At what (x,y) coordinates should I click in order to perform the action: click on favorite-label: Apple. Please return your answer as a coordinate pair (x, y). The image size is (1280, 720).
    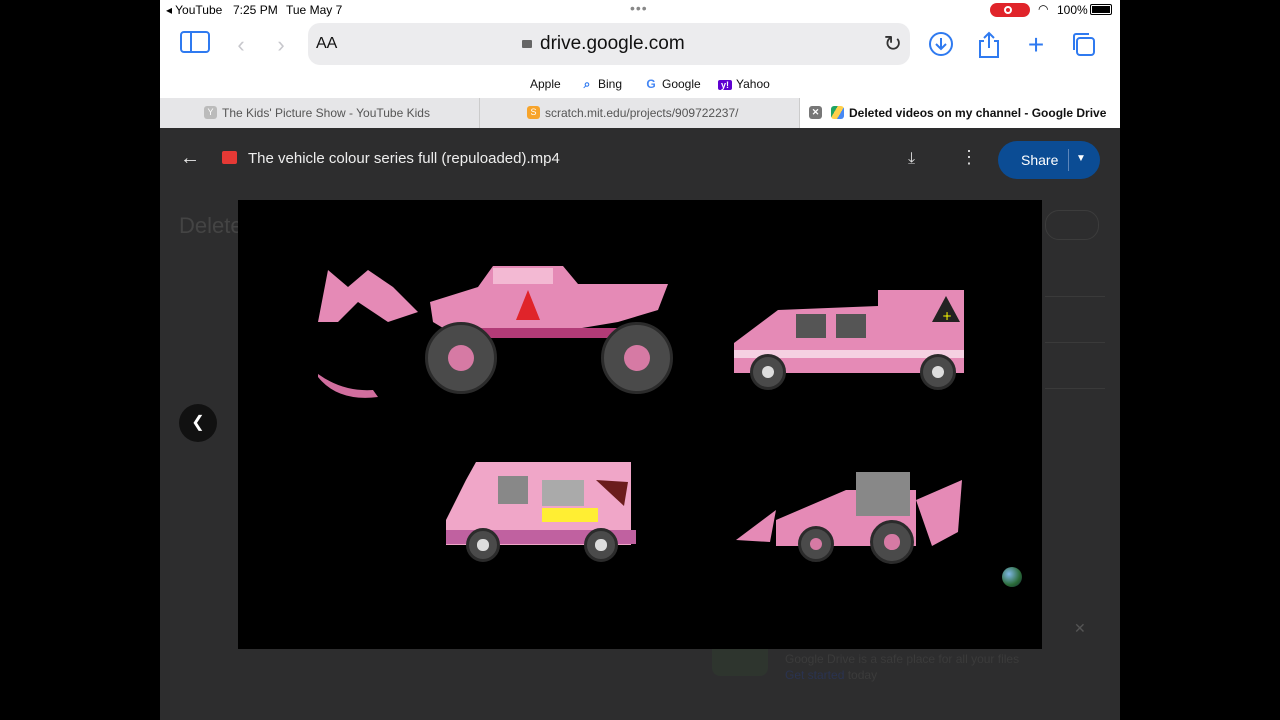
    Looking at the image, I should click on (545, 84).